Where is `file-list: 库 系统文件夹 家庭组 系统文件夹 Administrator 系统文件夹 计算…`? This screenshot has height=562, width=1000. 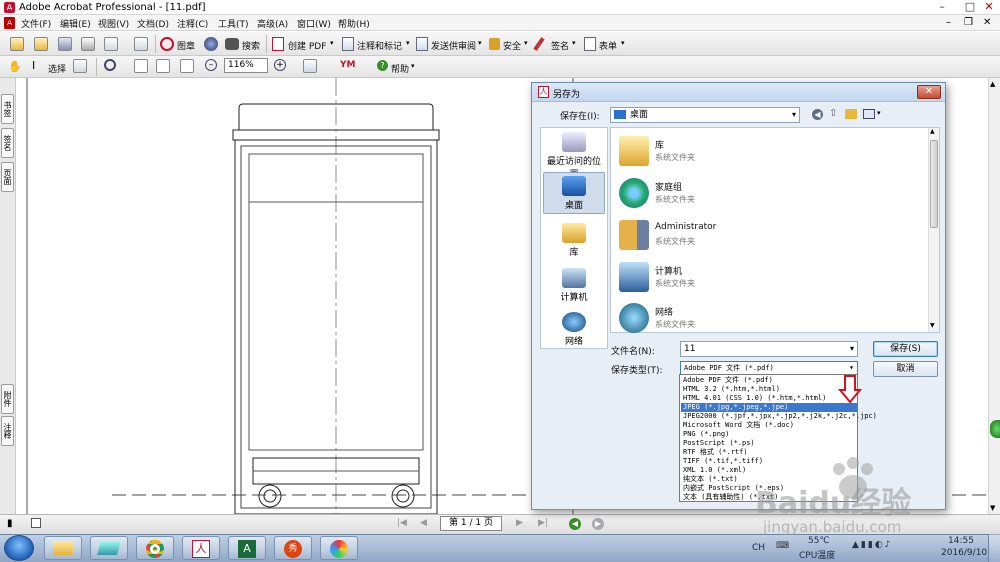
file-list: 库 系统文件夹 家庭组 系统文件夹 Administrator 系统文件夹 计算… is located at coordinates (775, 230).